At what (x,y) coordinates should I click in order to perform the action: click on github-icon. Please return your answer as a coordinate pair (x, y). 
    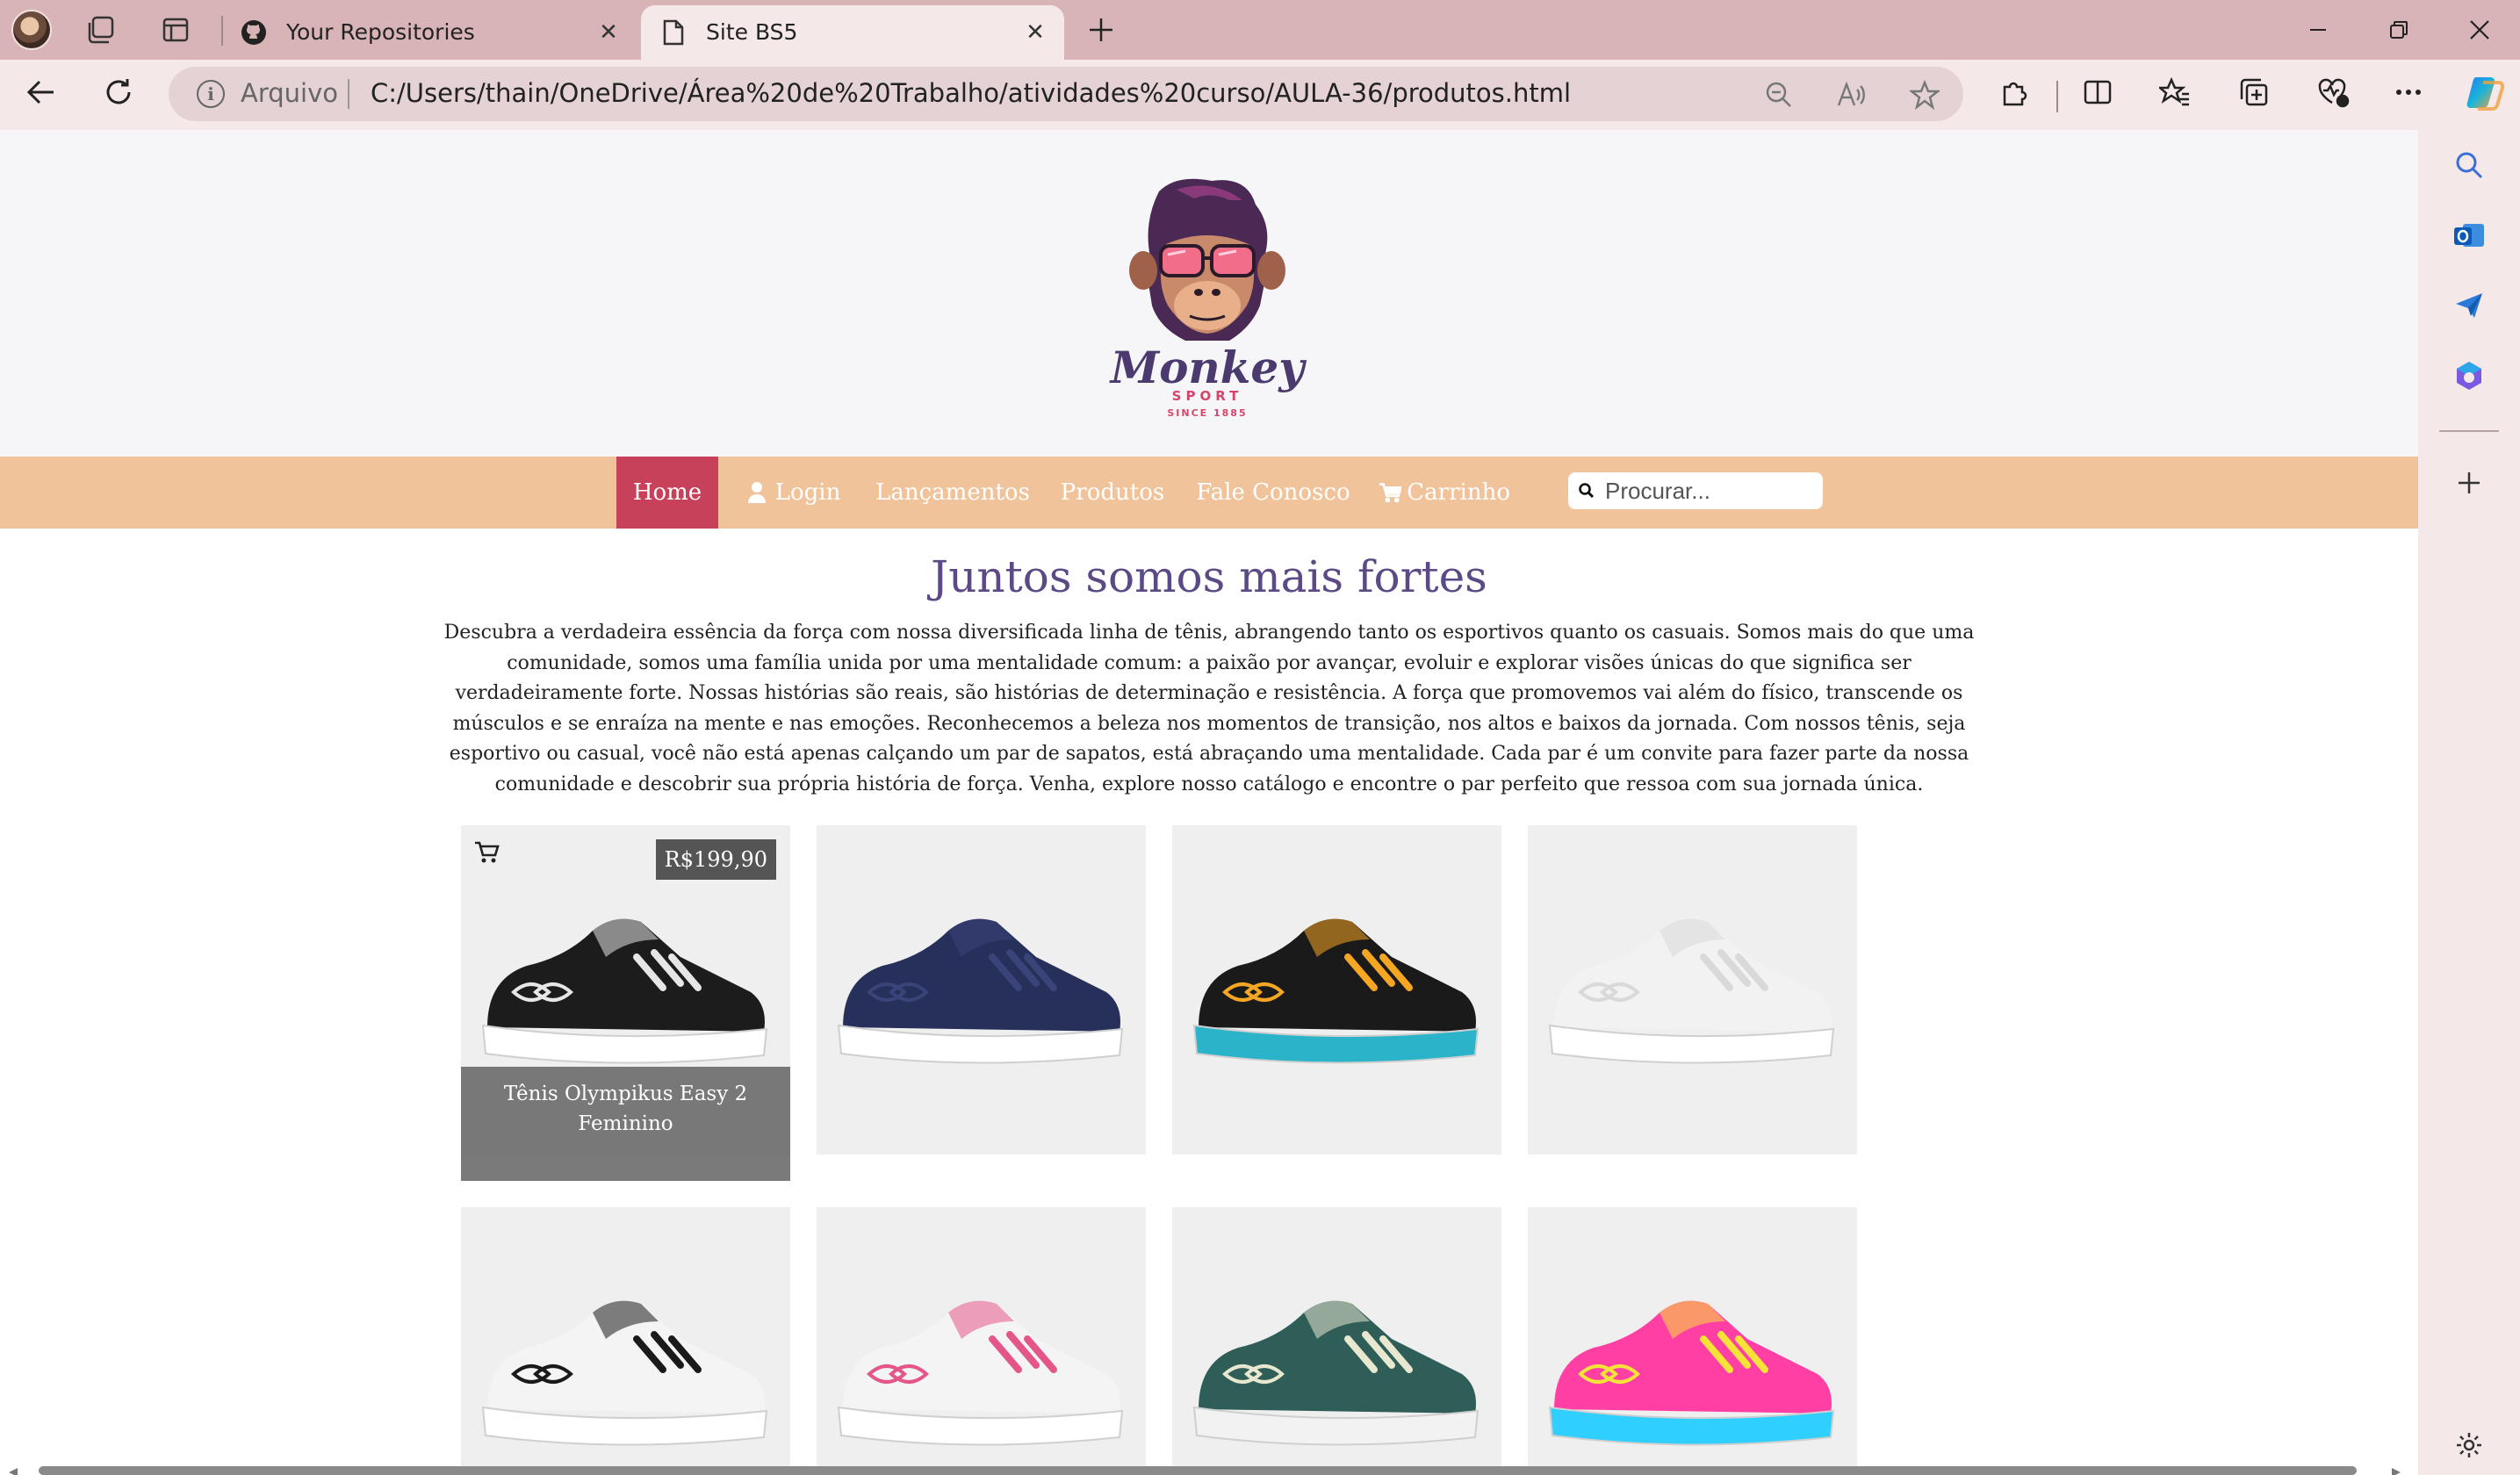
    Looking at the image, I should click on (254, 32).